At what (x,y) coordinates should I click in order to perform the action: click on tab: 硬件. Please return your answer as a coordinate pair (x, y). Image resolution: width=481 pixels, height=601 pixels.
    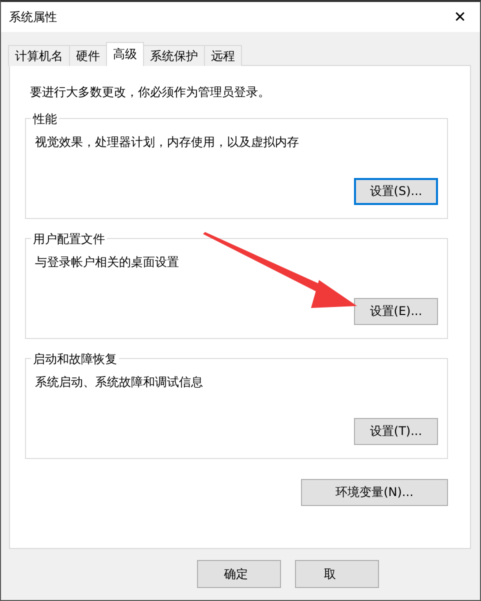
    Looking at the image, I should click on (88, 55).